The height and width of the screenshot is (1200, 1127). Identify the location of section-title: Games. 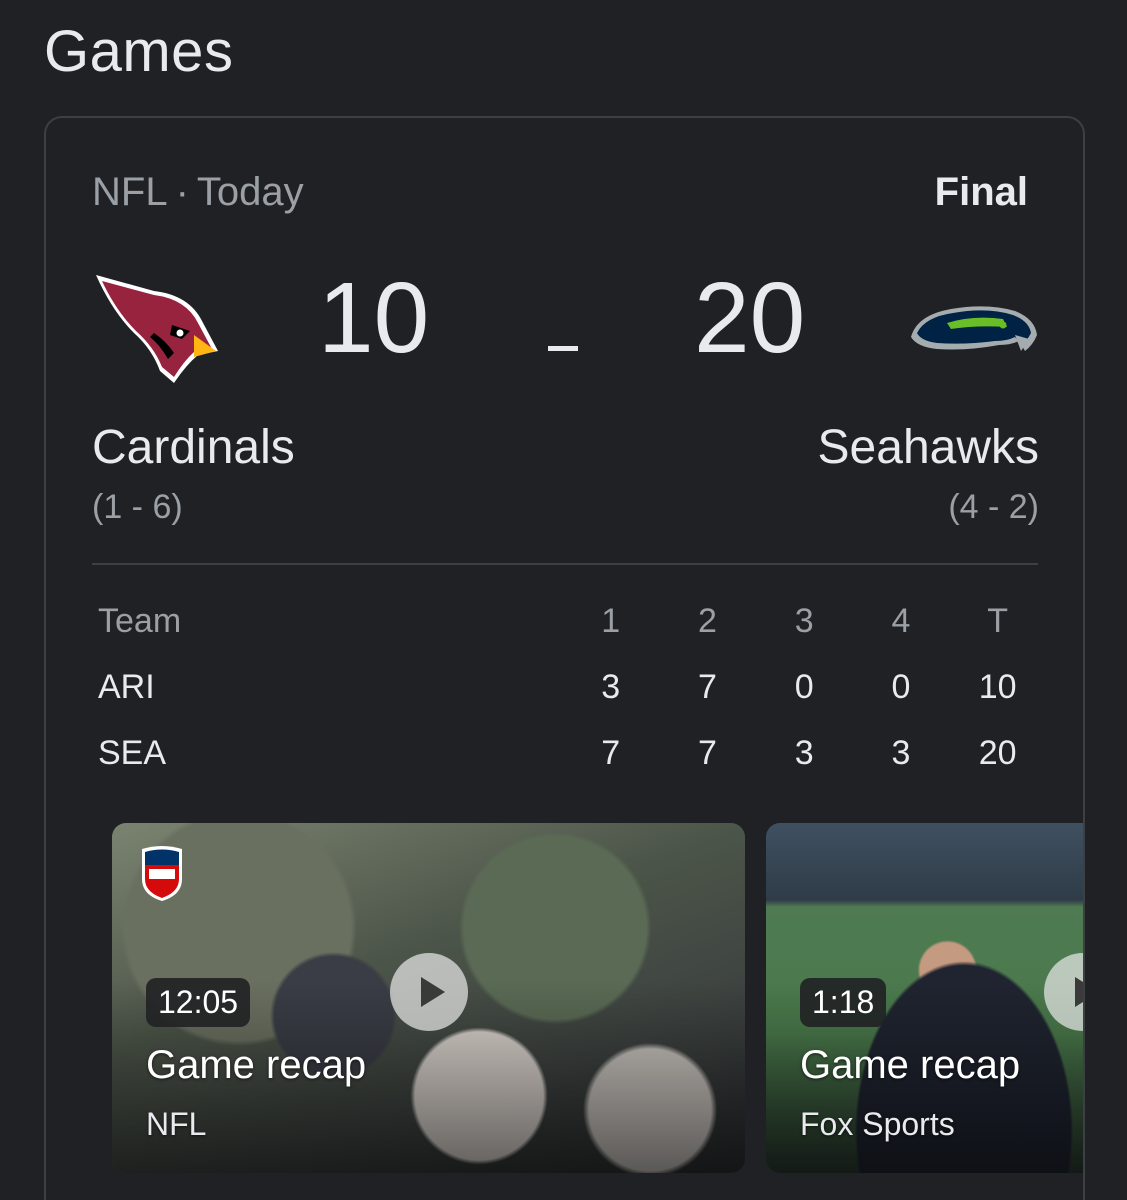
(139, 51).